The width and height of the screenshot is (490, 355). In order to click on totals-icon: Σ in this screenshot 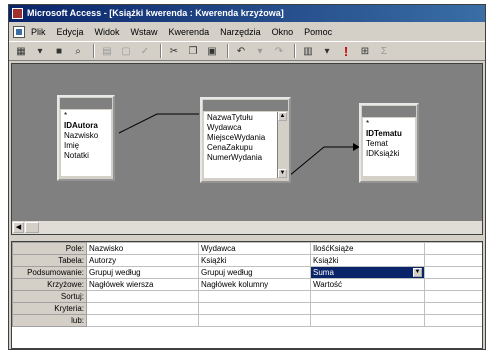, I will do `click(384, 51)`.